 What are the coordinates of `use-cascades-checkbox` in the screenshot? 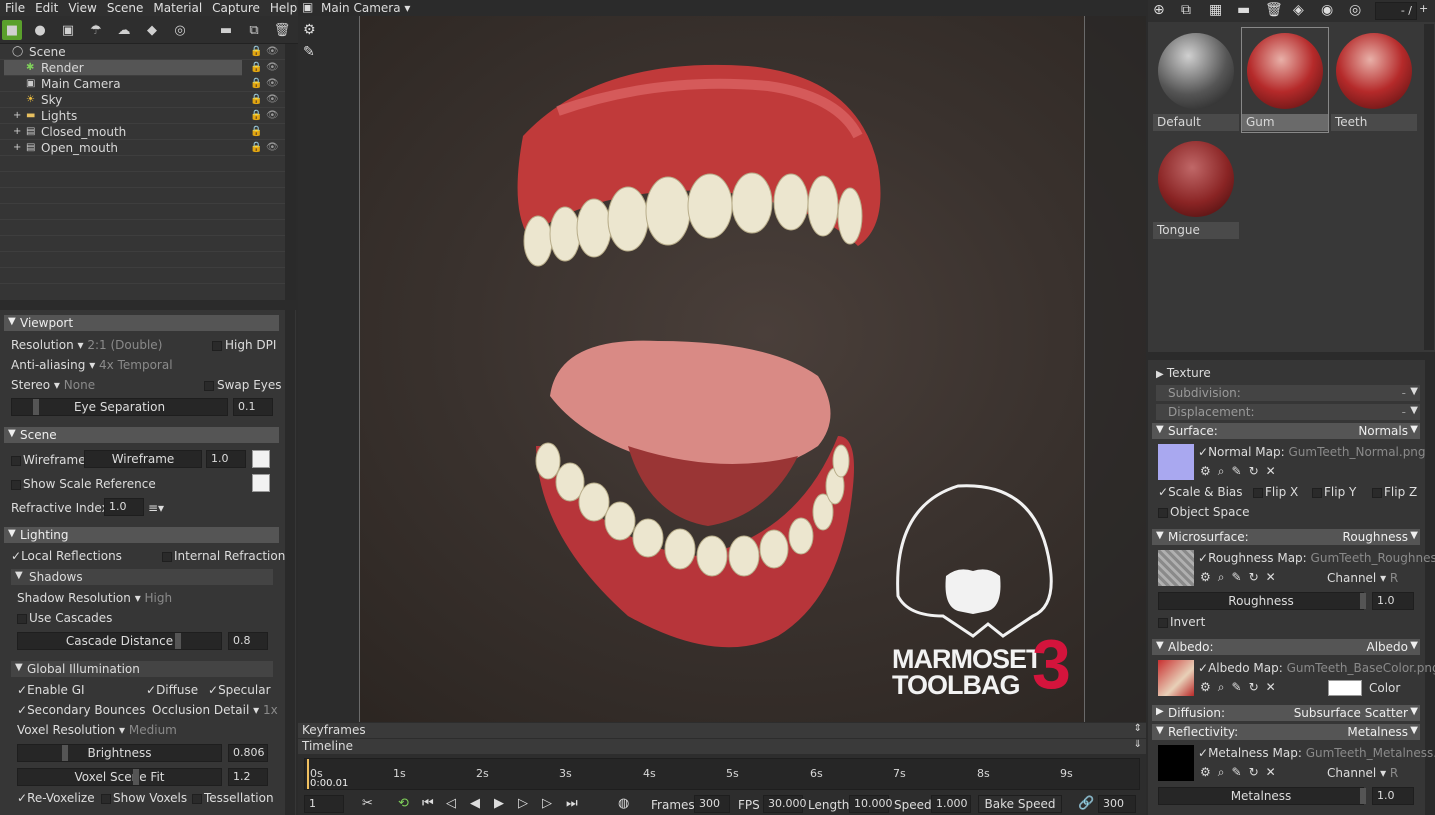 It's located at (22, 619).